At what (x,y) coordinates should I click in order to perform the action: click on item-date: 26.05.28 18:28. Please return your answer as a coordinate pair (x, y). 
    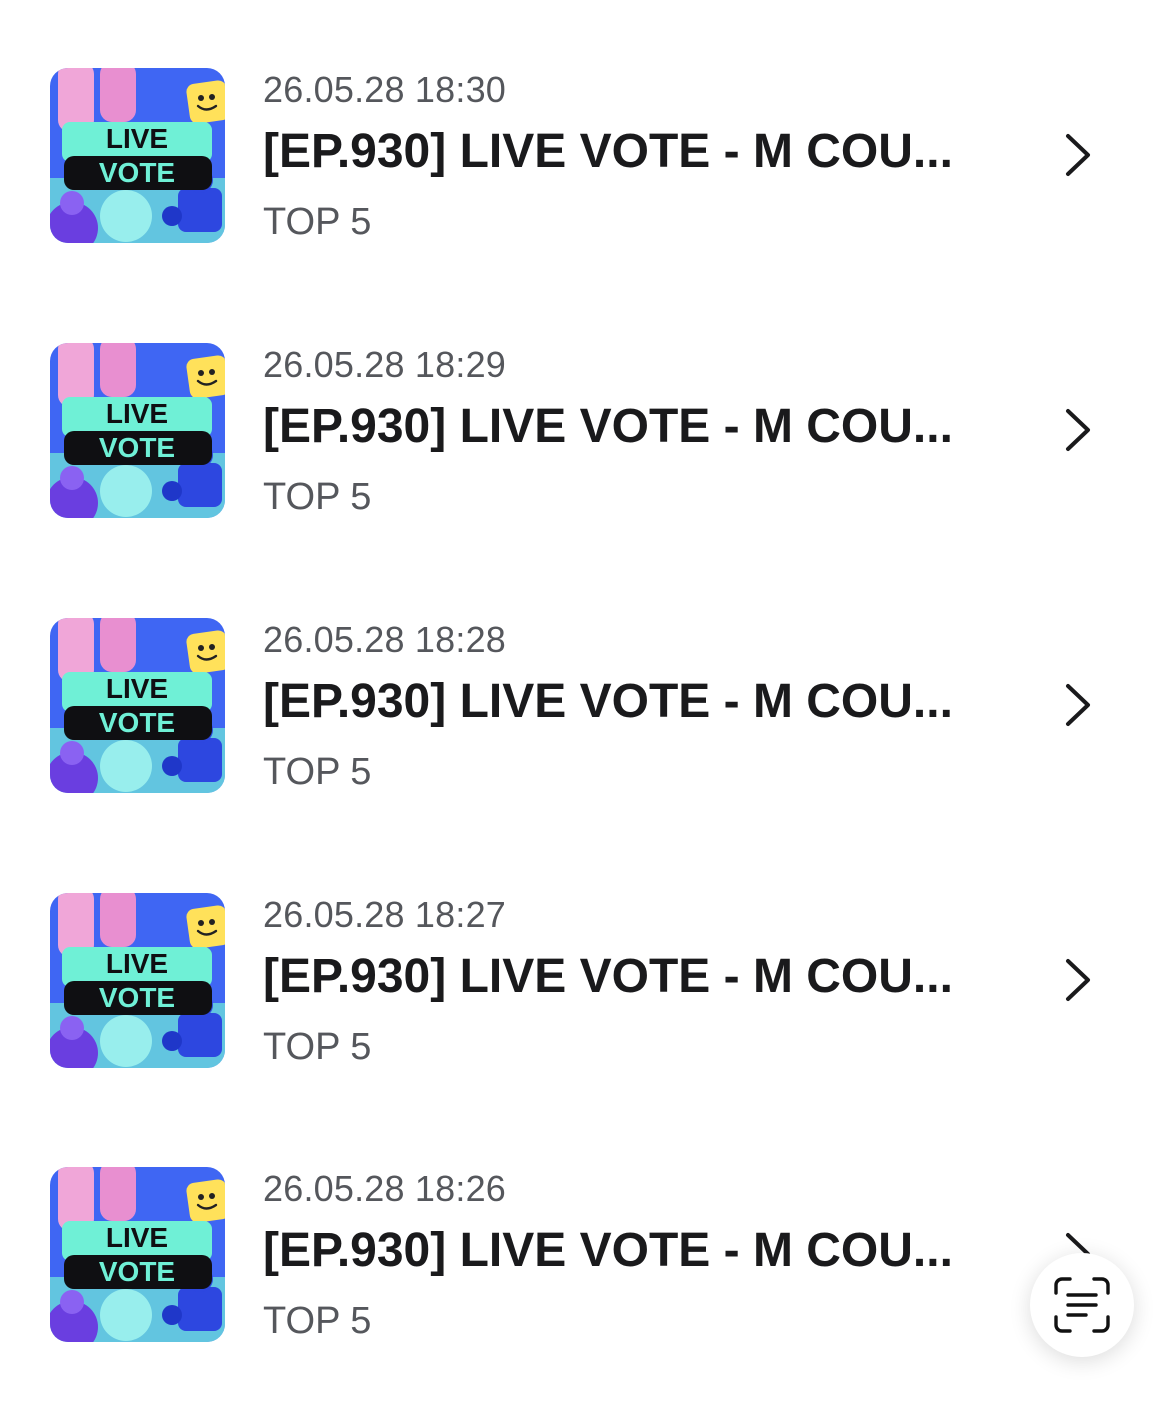
    Looking at the image, I should click on (385, 639).